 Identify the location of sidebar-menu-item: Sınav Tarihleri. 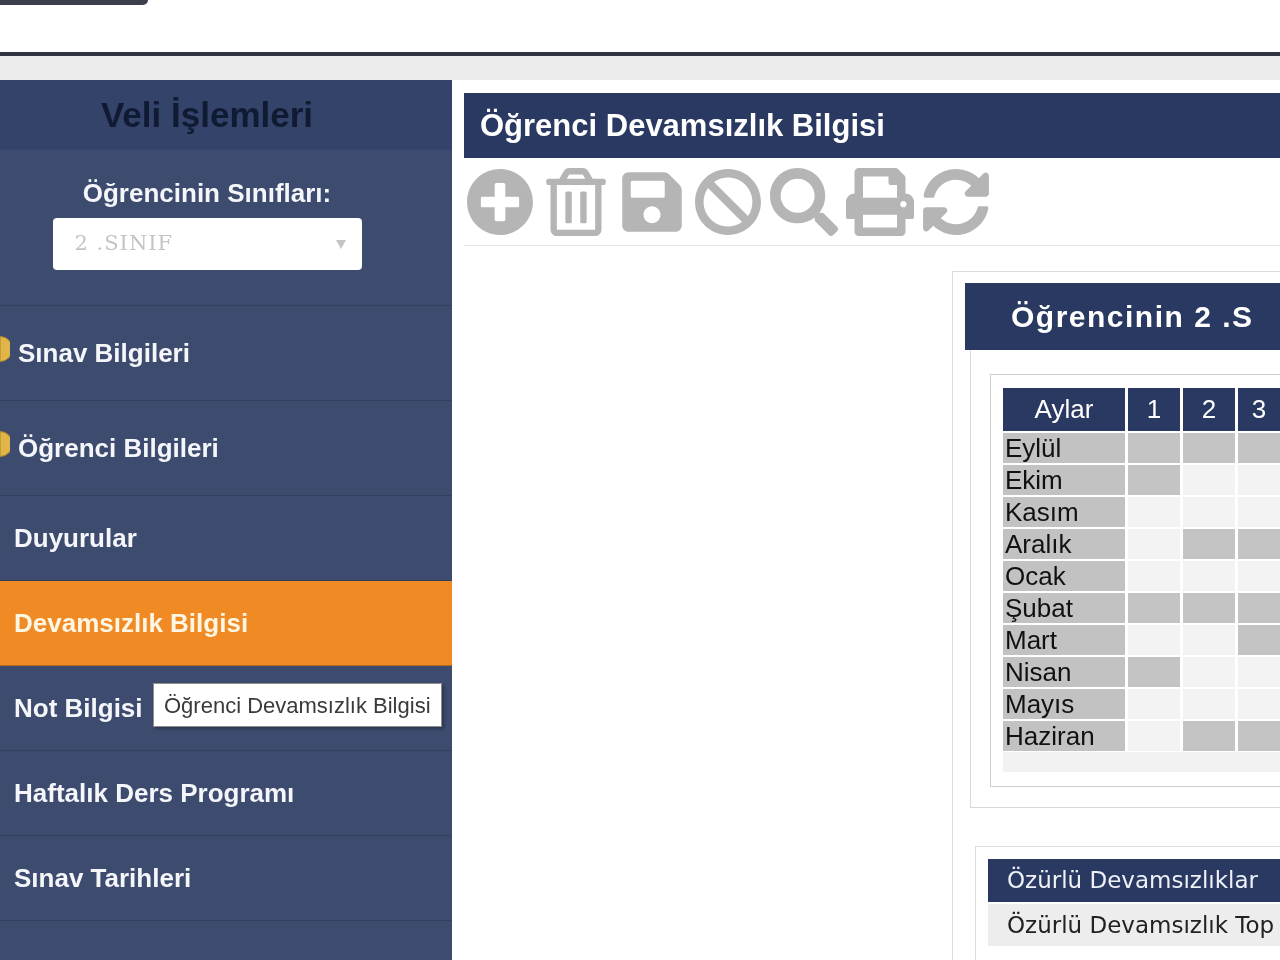
(226, 878).